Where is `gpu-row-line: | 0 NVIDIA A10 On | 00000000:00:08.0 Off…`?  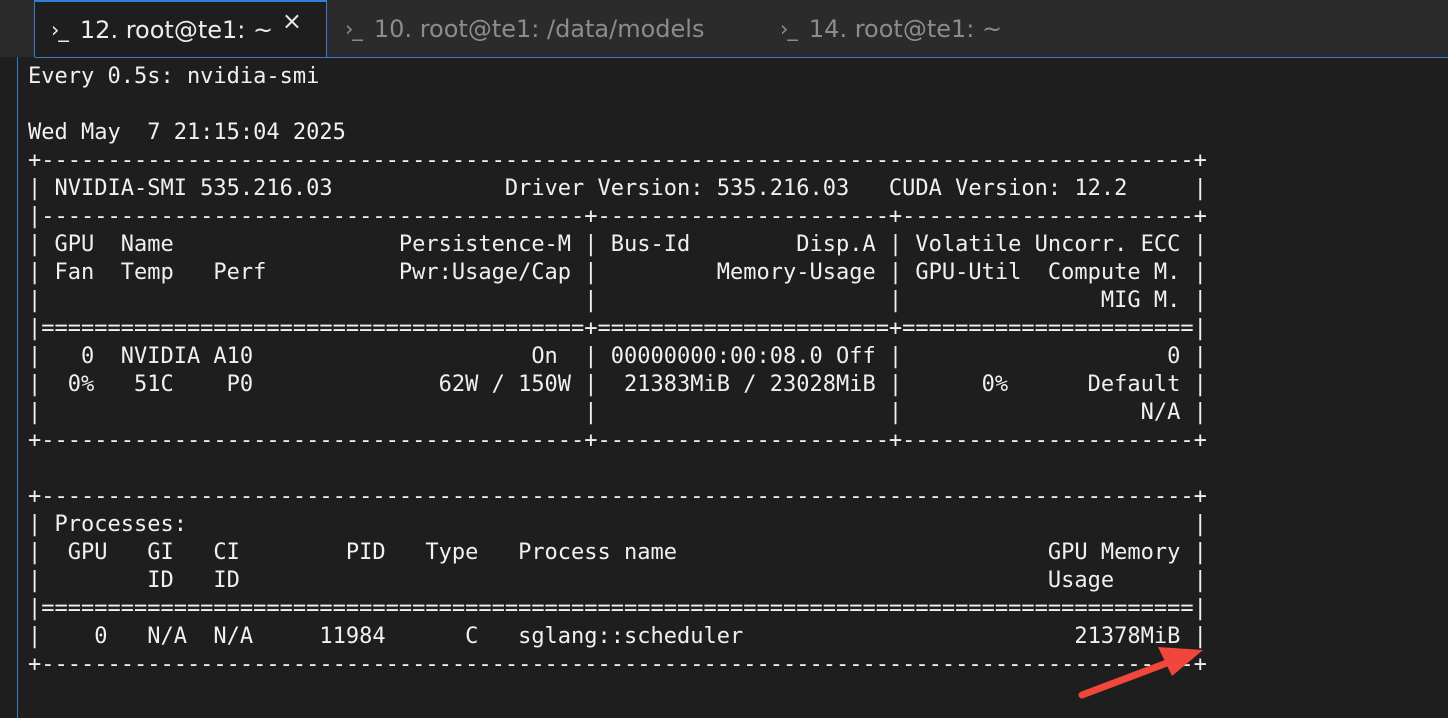
gpu-row-line: | 0 NVIDIA A10 On | 00000000:00:08.0 Off… is located at coordinates (617, 356).